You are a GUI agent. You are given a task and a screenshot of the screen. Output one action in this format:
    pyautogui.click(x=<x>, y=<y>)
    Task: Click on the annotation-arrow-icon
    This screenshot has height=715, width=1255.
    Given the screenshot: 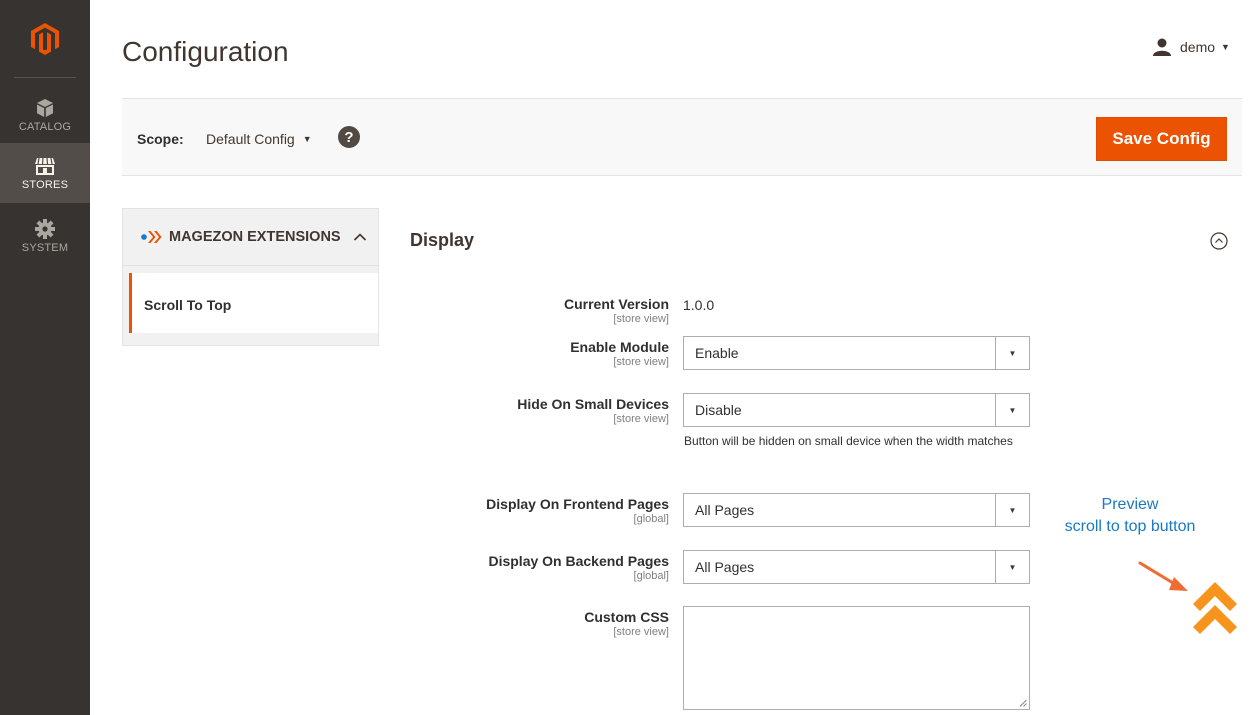 What is the action you would take?
    pyautogui.click(x=1163, y=576)
    